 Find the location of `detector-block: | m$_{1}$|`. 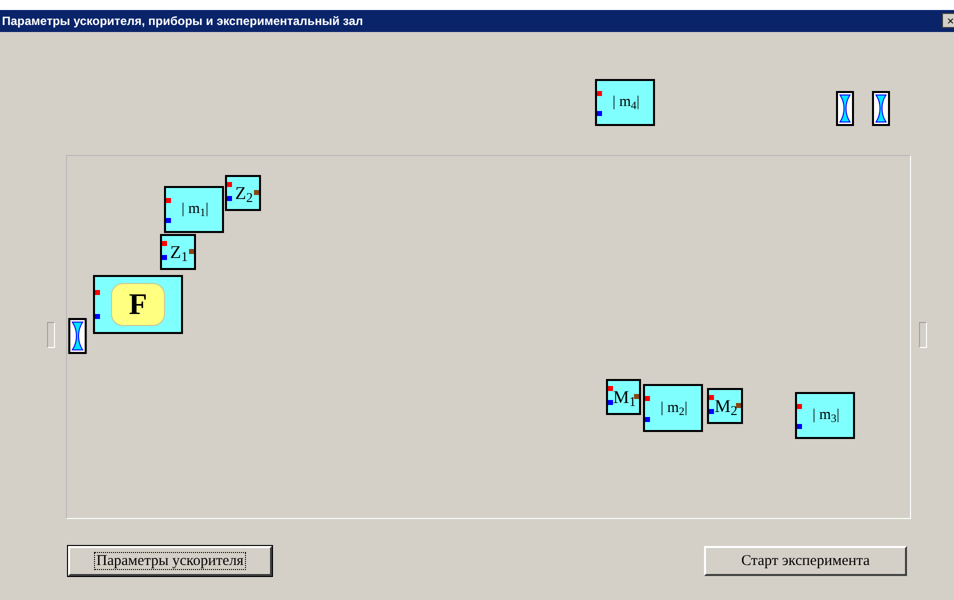

detector-block: | m$_{1}$| is located at coordinates (194, 209).